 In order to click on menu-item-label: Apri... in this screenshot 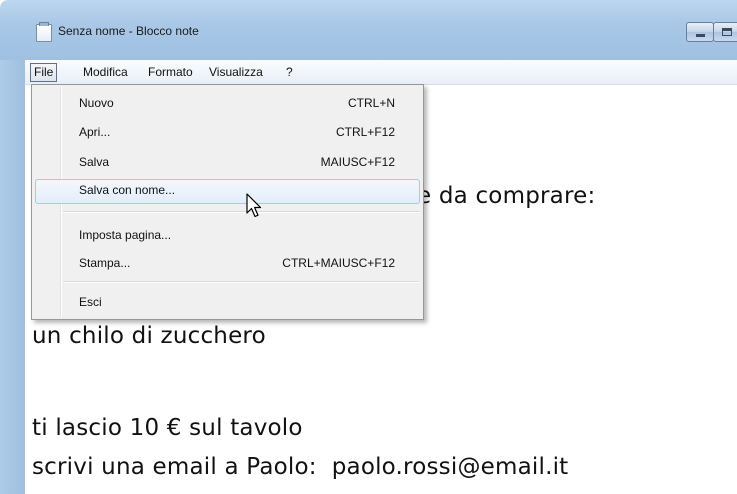, I will do `click(95, 132)`.